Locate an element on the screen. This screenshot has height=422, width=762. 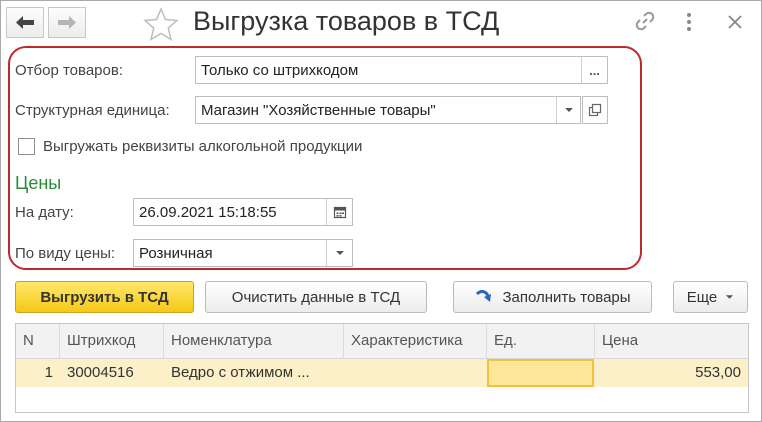
more-actions-button is located at coordinates (689, 23).